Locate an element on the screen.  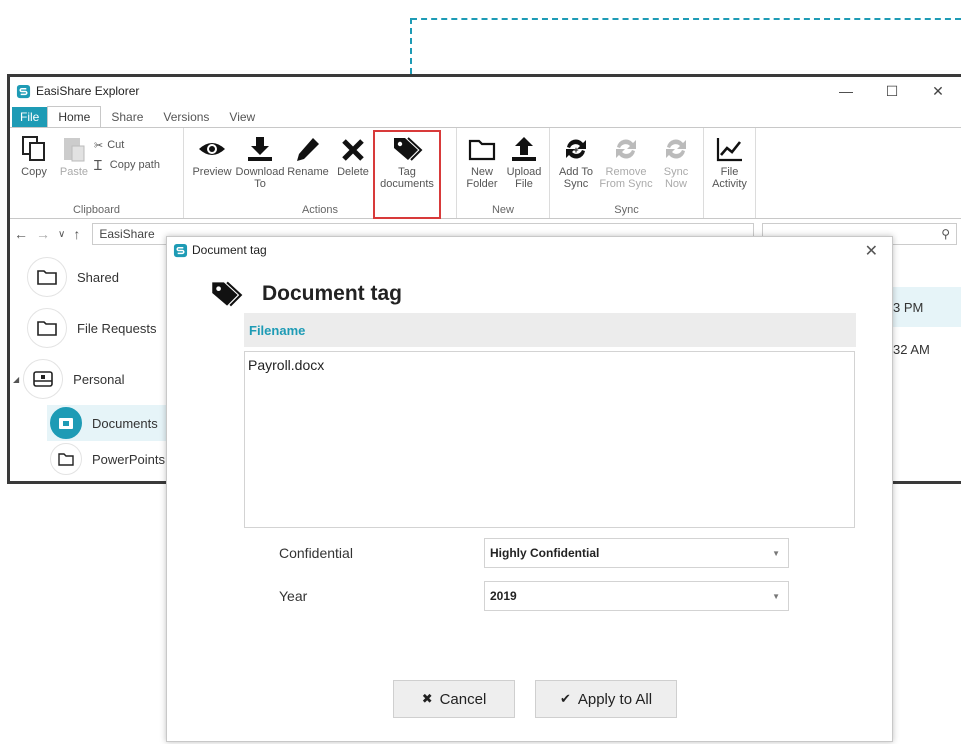
new-group: New Folder Upload File New is located at coordinates (503, 173).